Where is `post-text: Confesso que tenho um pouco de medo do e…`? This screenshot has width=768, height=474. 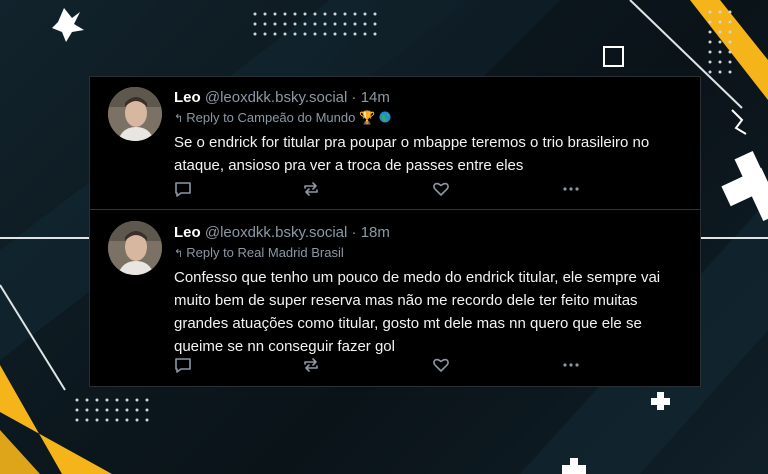
post-text: Confesso que tenho um pouco de medo do e… is located at coordinates (417, 312).